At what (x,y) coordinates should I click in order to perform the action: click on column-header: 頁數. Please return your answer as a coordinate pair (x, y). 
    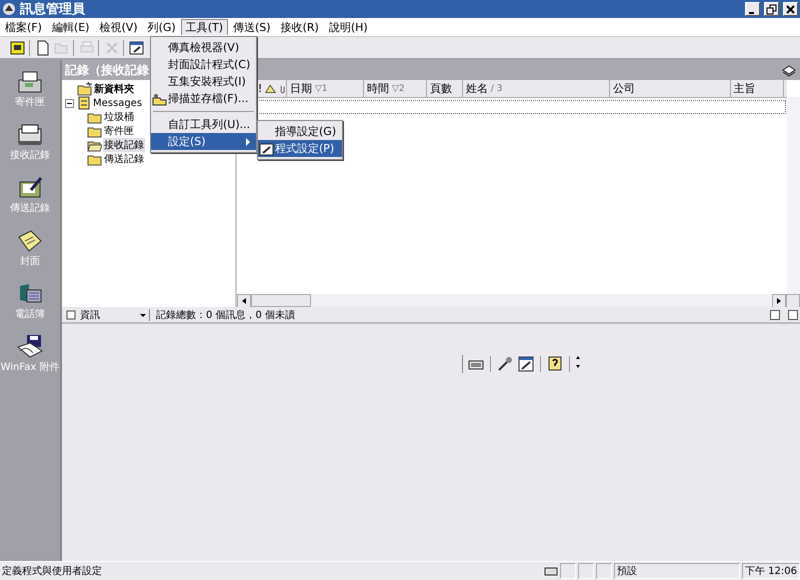
    Looking at the image, I should click on (445, 88).